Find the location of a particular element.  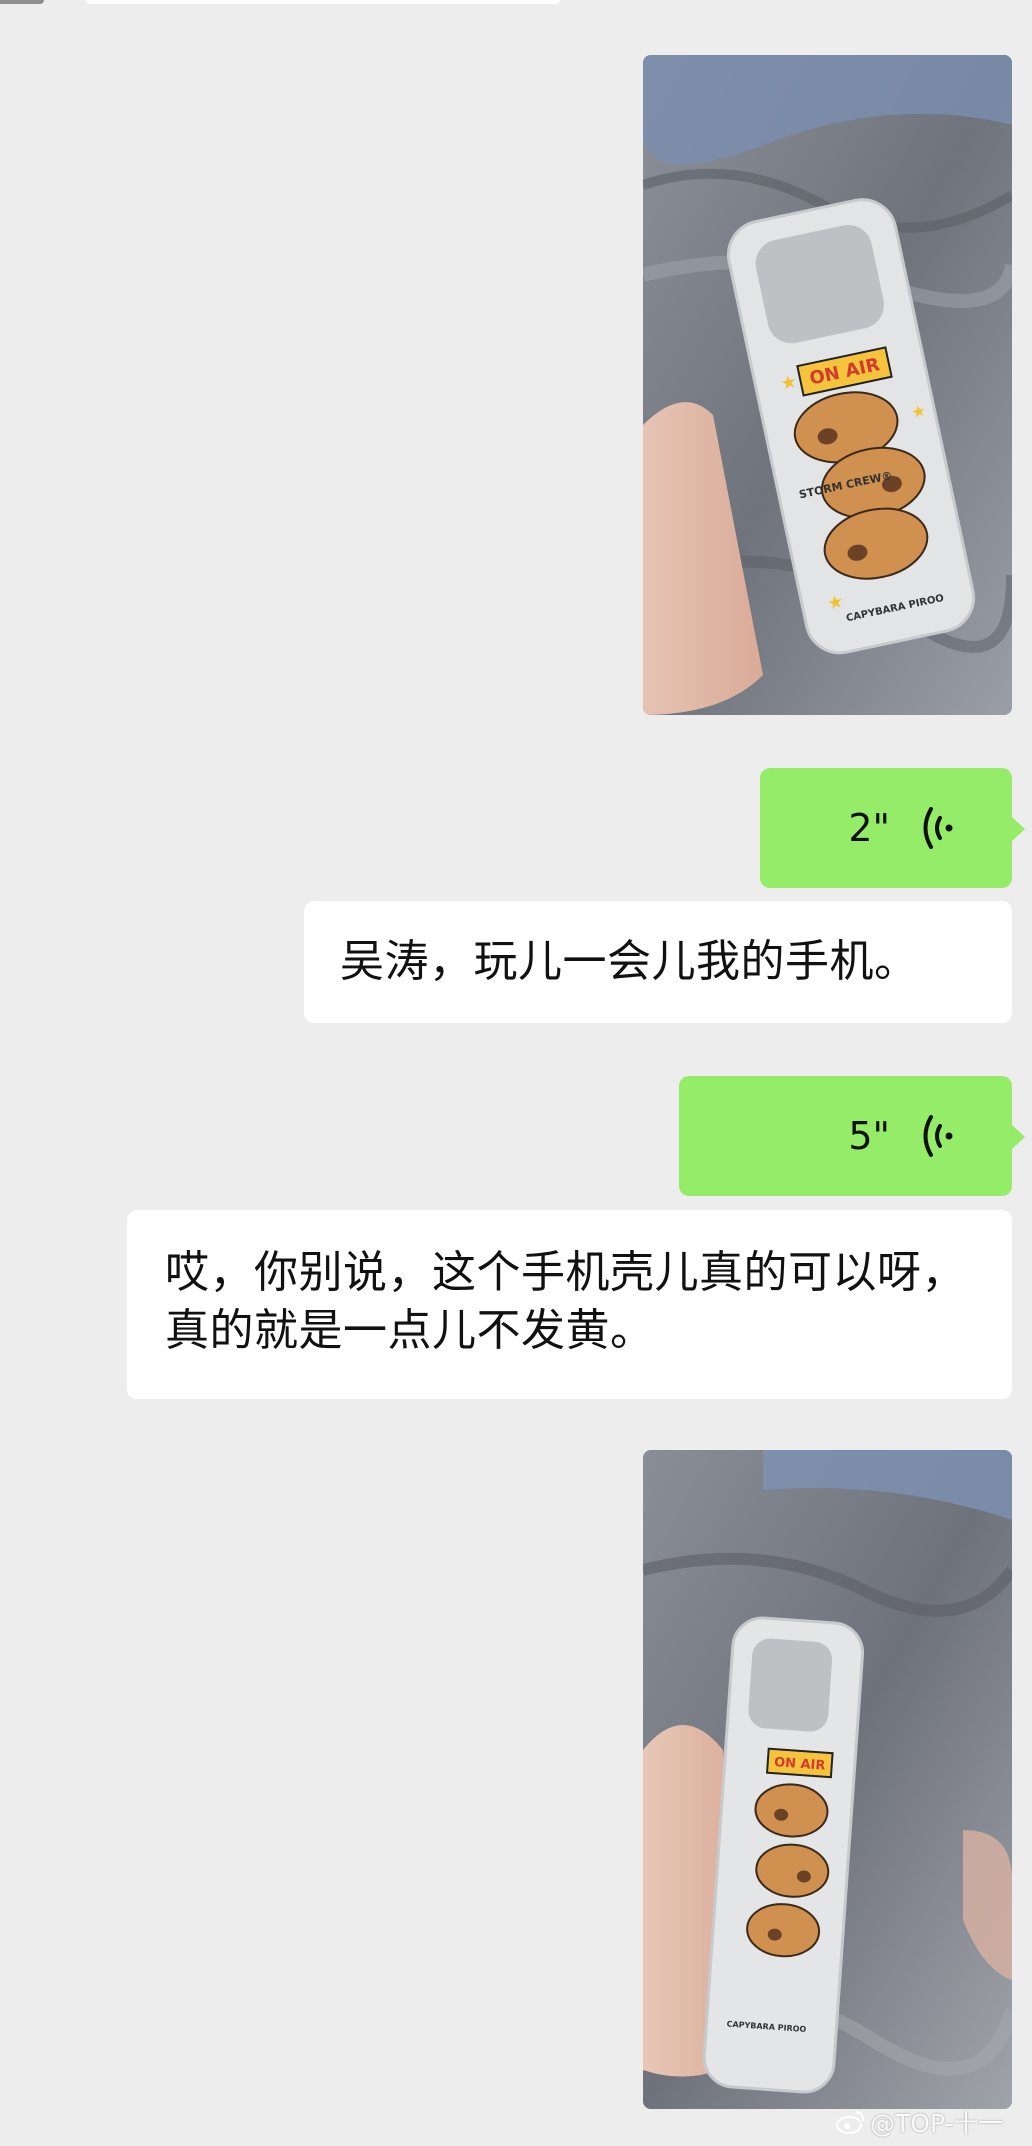

text-message: 吴涛，玩儿一会儿我的手机。 is located at coordinates (658, 962).